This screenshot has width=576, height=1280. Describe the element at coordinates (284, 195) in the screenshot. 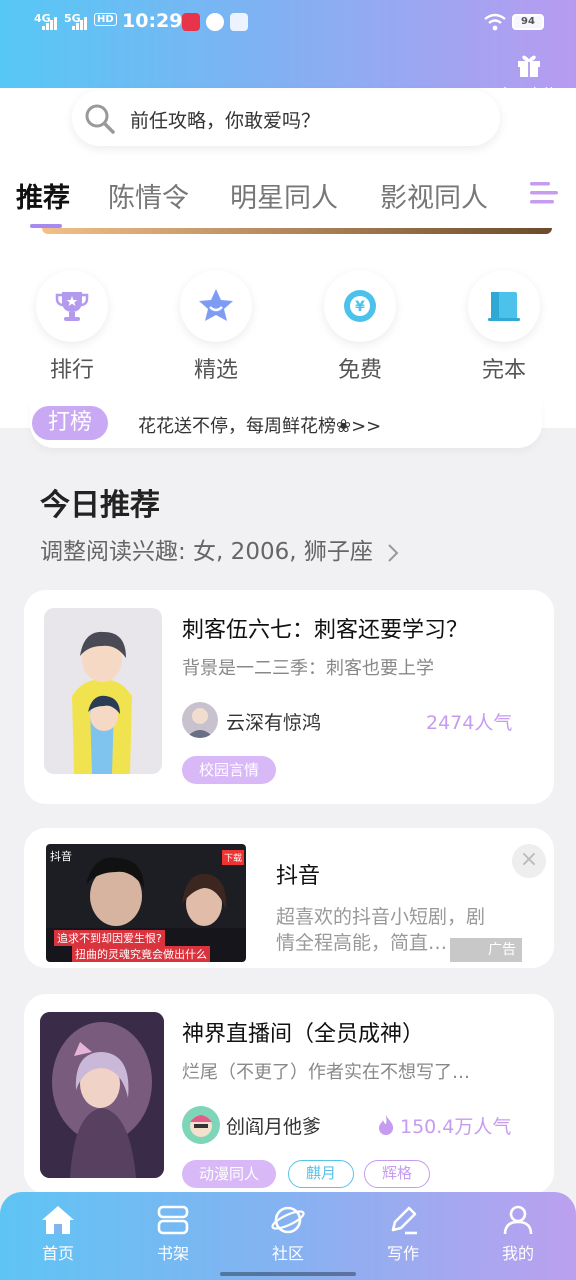

I see `tab-star-fanfic: 明星同人` at that location.